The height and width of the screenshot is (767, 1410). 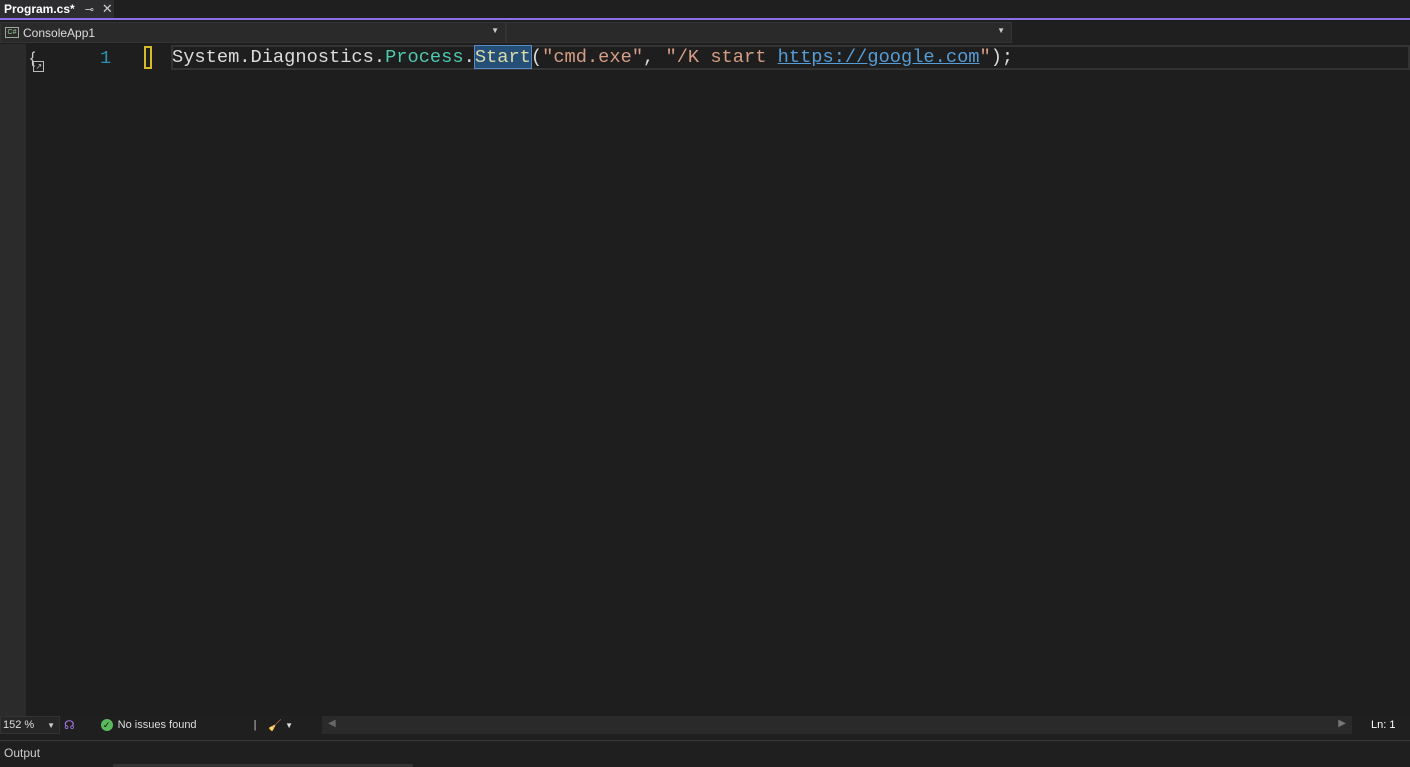 I want to click on zoom-level: 152 %, so click(x=19, y=725).